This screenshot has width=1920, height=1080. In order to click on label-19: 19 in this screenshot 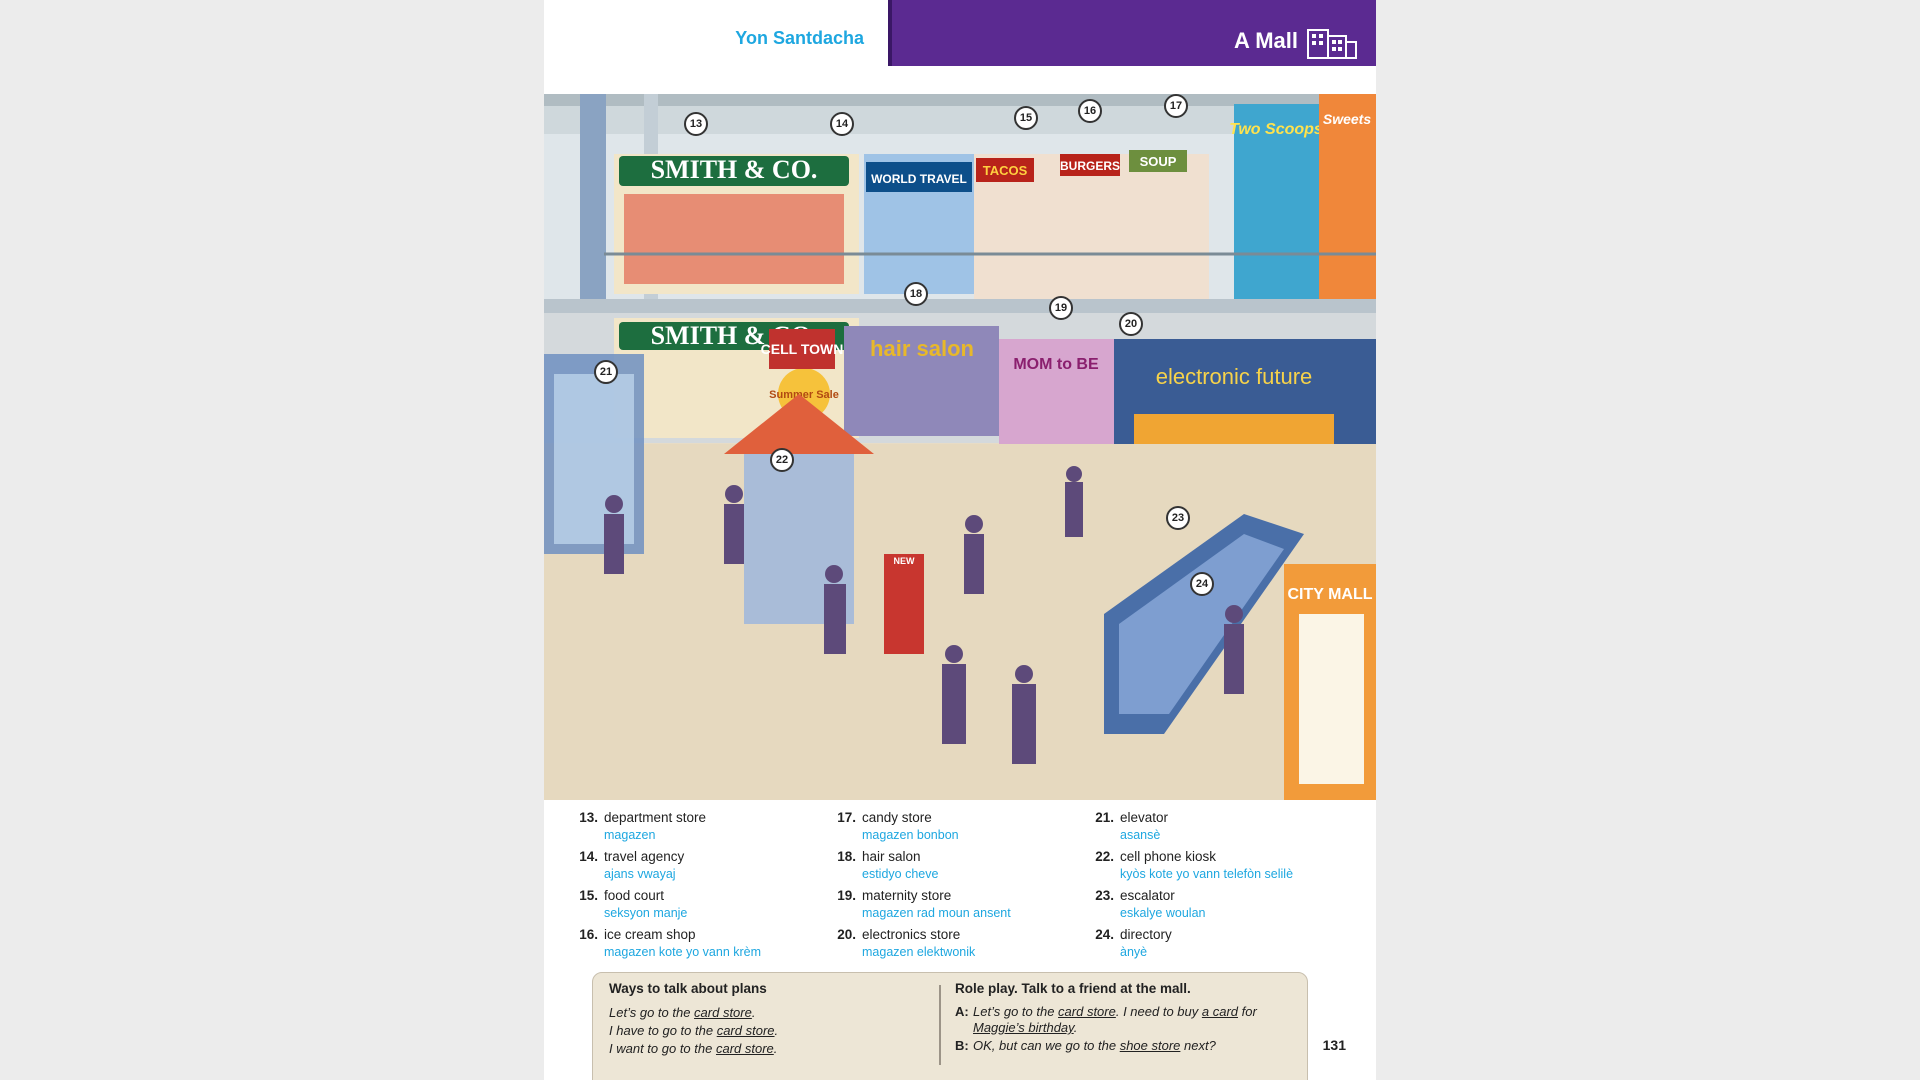, I will do `click(1061, 308)`.